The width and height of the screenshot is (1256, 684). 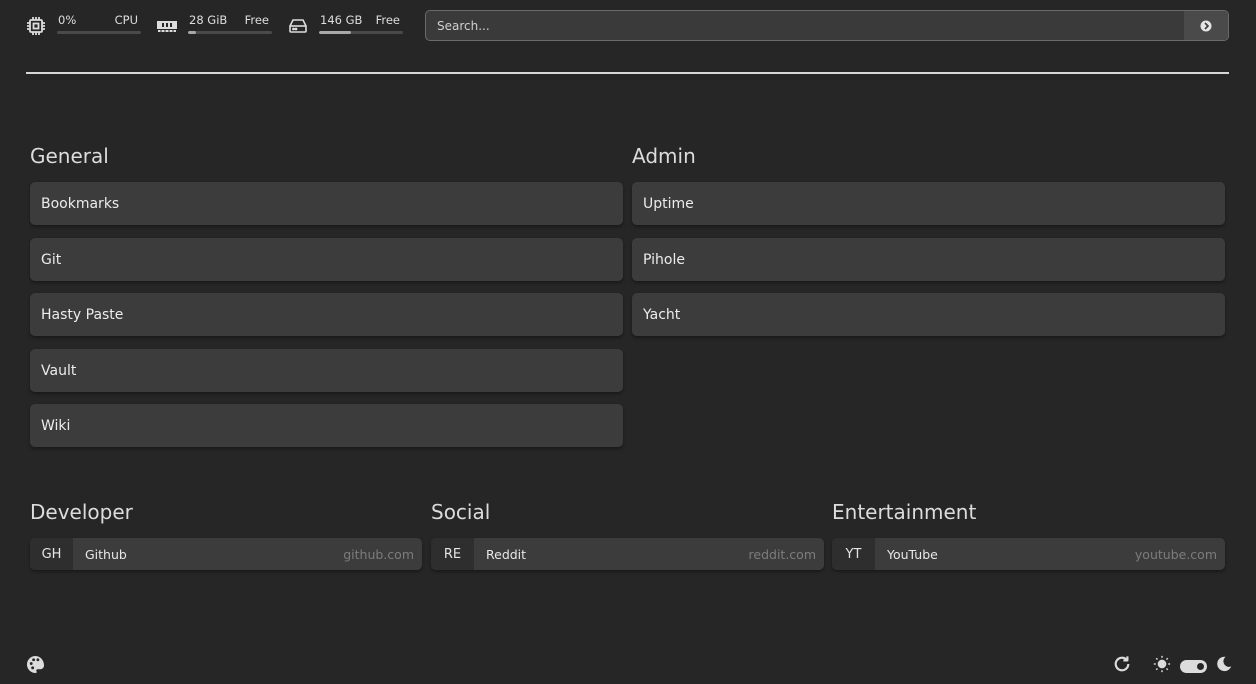 What do you see at coordinates (226, 554) in the screenshot?
I see `bookmark-github: GH Github github.com` at bounding box center [226, 554].